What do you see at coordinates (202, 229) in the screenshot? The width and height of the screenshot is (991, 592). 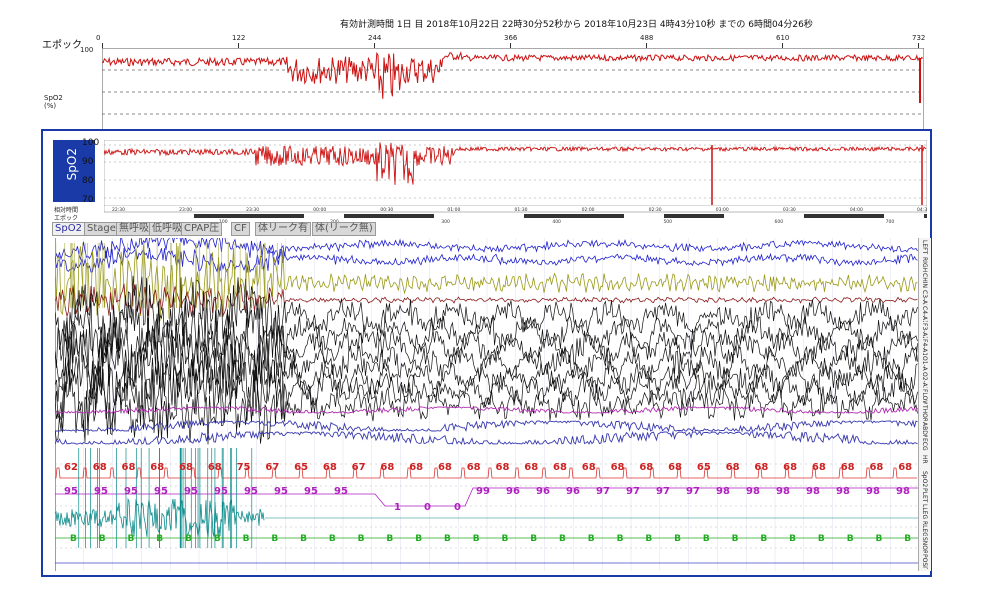 I see `tab-5: CPAP圧` at bounding box center [202, 229].